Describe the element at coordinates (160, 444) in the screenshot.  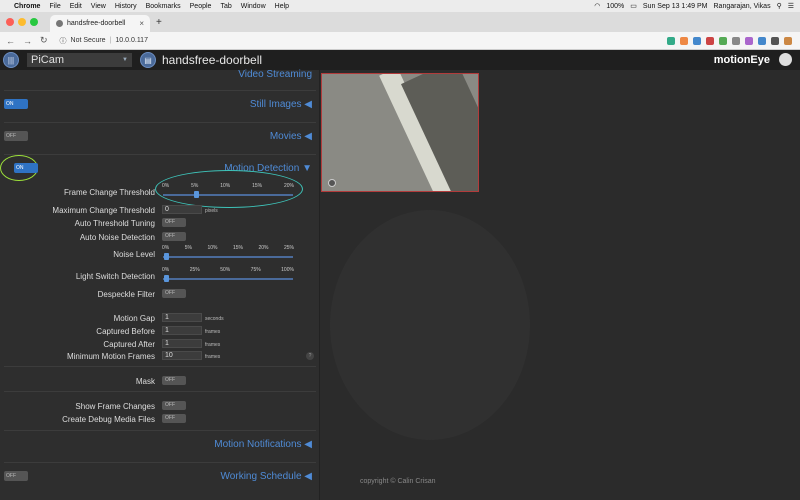
I see `section-motion-notifications: Motion Notifications ◀` at that location.